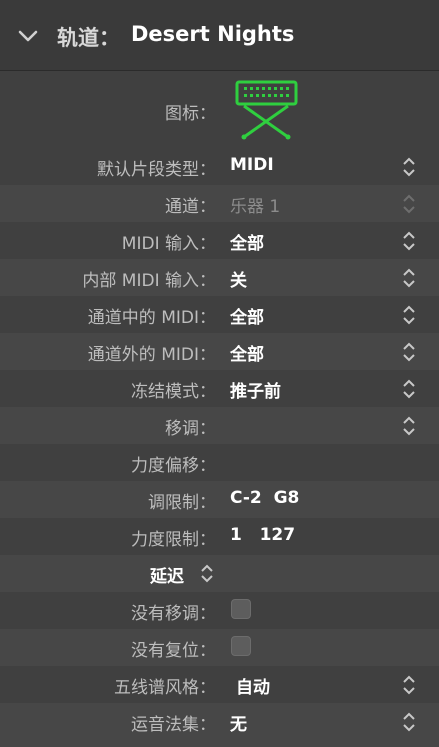 The image size is (439, 747). I want to click on default-region-type-label: 默认片段类型：, so click(156, 170).